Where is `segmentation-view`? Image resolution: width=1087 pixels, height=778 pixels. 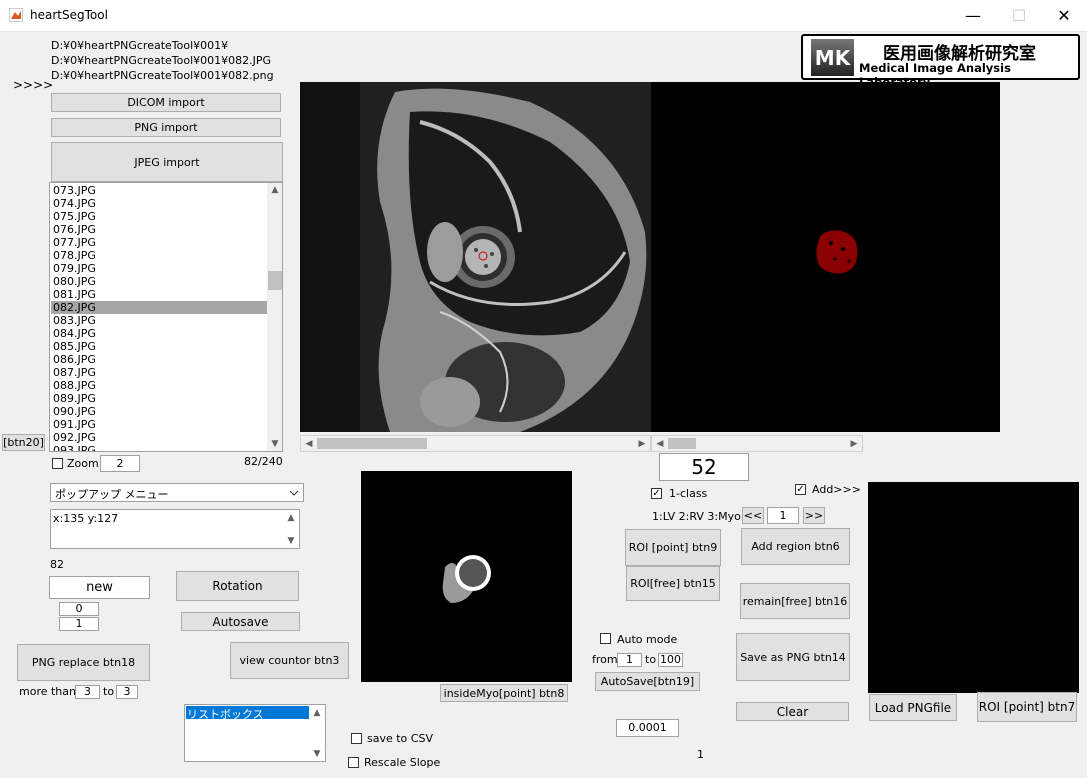
segmentation-view is located at coordinates (825, 257).